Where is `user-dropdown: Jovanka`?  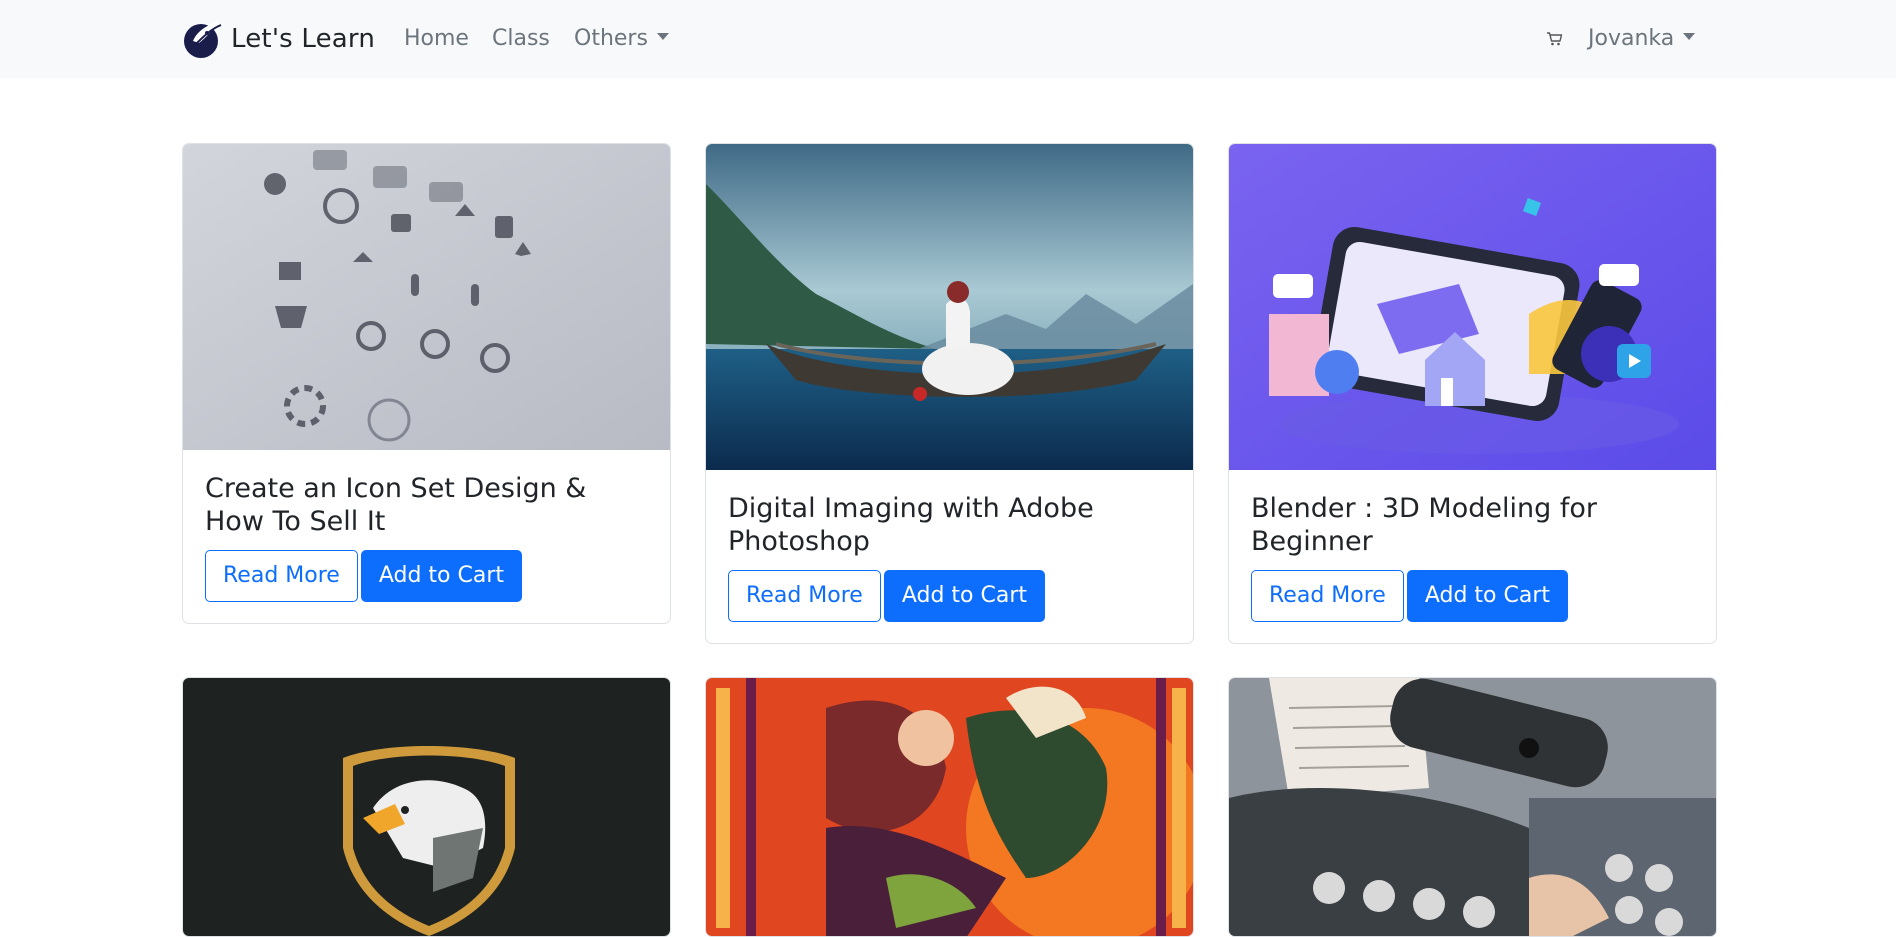
user-dropdown: Jovanka is located at coordinates (1642, 39).